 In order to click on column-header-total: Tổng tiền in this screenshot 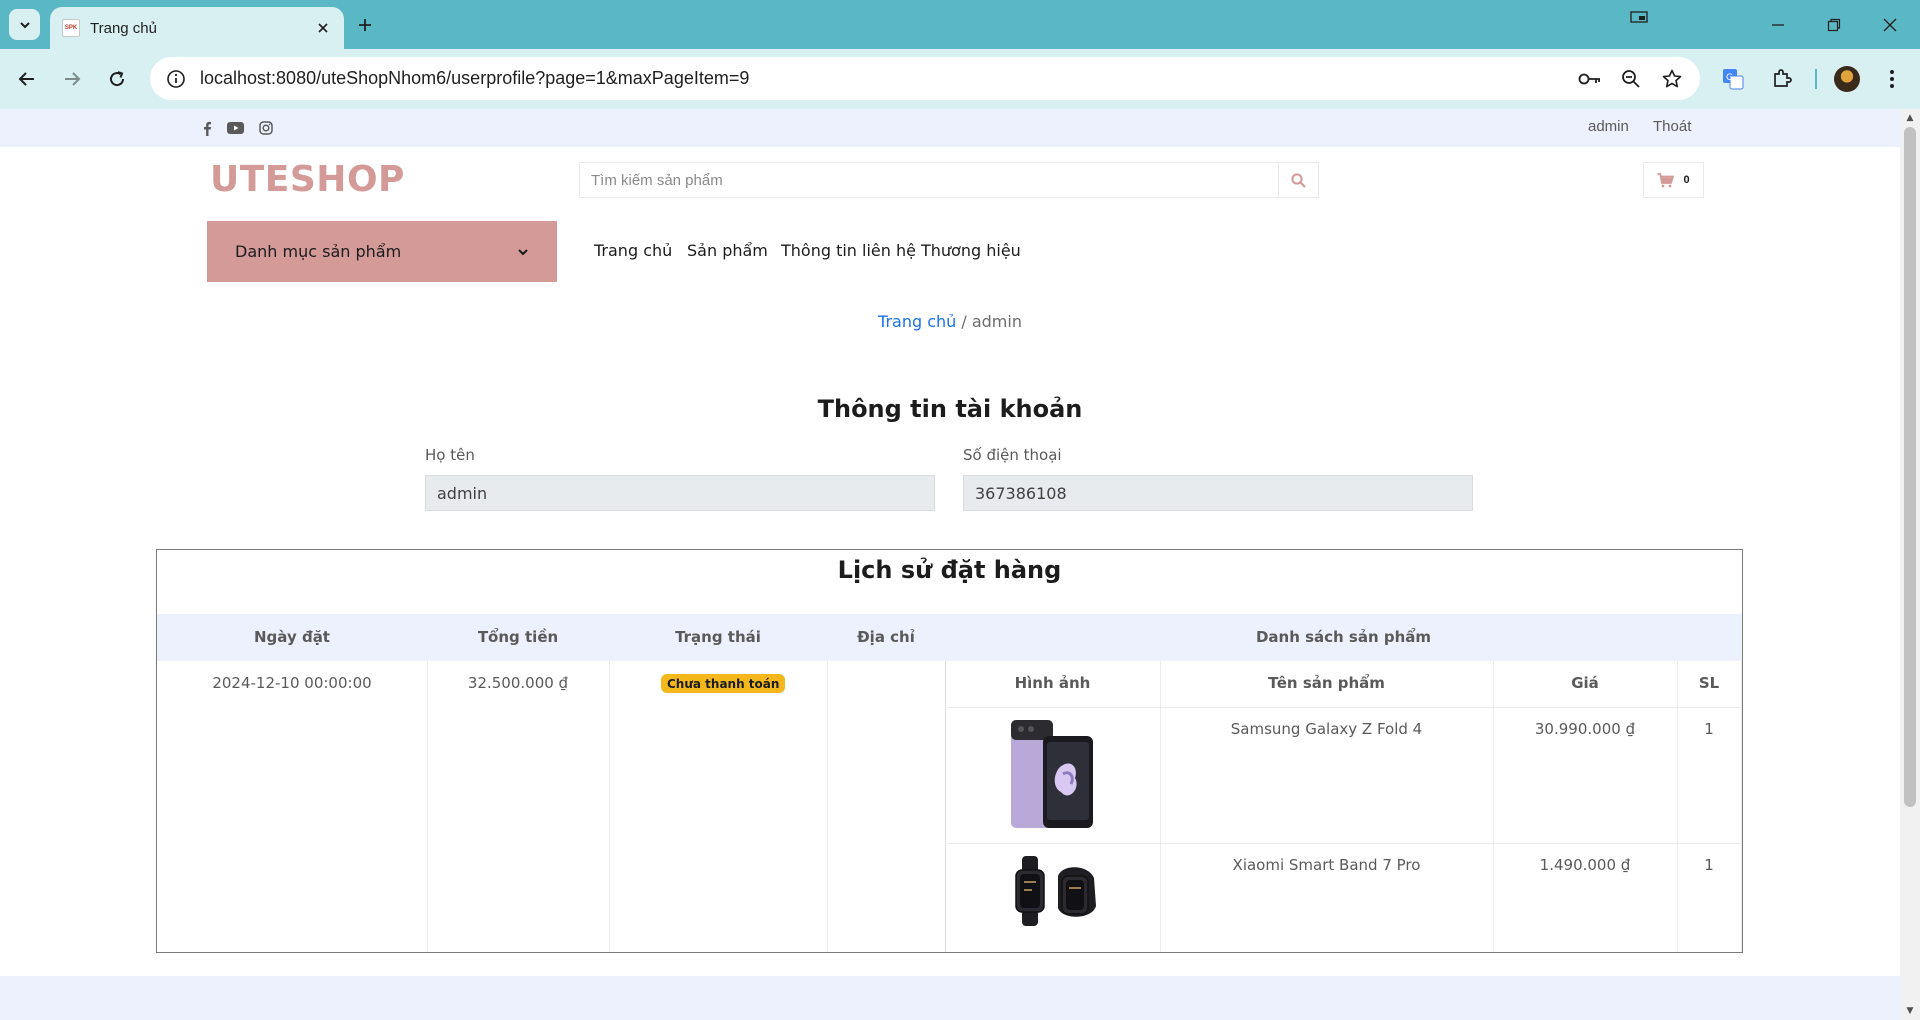, I will do `click(518, 637)`.